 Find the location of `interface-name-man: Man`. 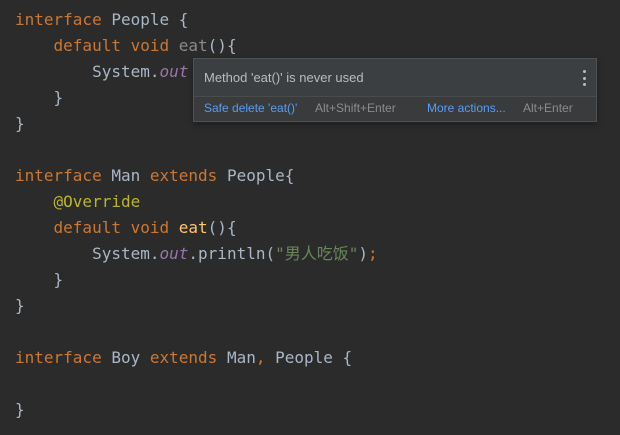

interface-name-man: Man is located at coordinates (125, 175).